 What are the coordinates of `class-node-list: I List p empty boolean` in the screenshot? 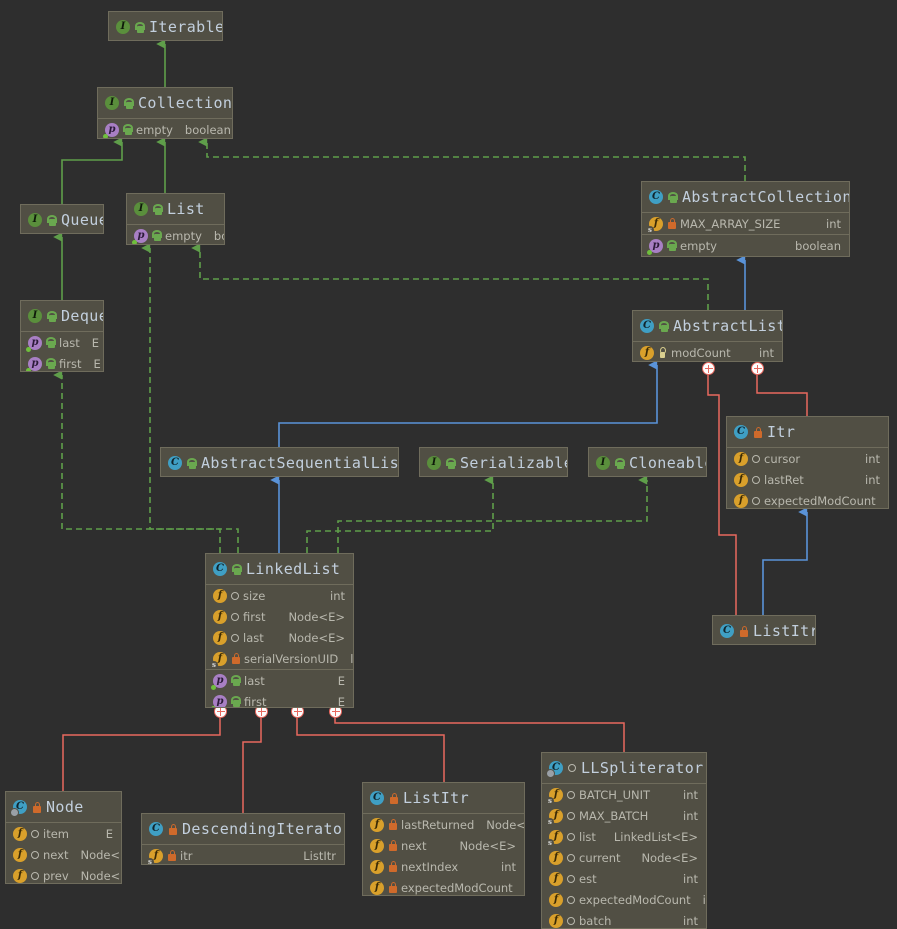 It's located at (175, 219).